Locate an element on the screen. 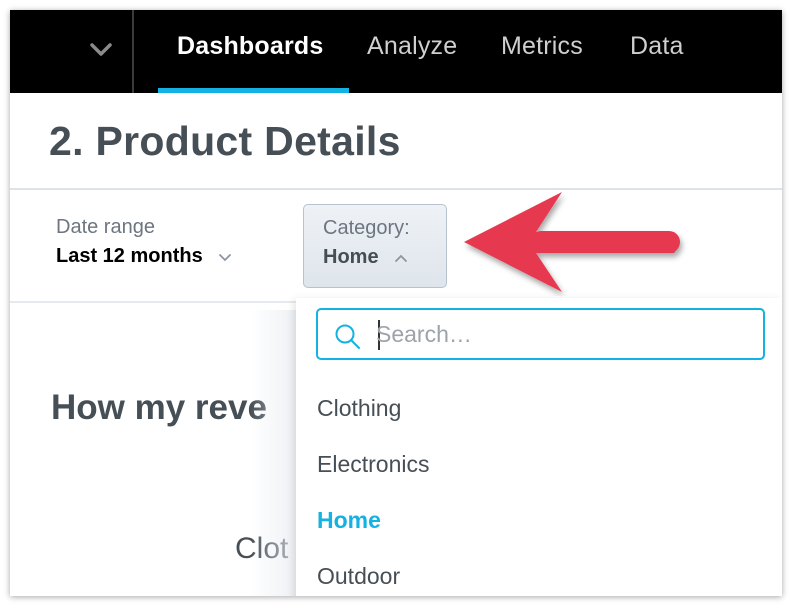  page-title: 2. Product Details is located at coordinates (225, 141).